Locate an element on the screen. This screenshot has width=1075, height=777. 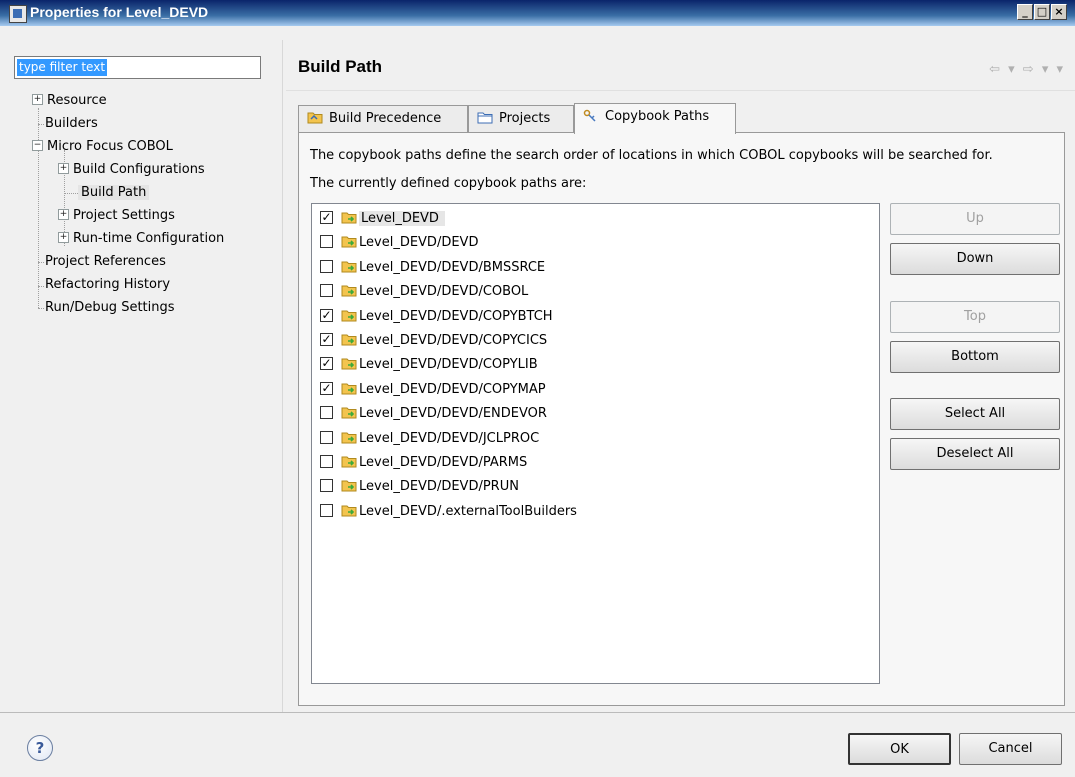
tree-item-project-references: Project References is located at coordinates (105, 262).